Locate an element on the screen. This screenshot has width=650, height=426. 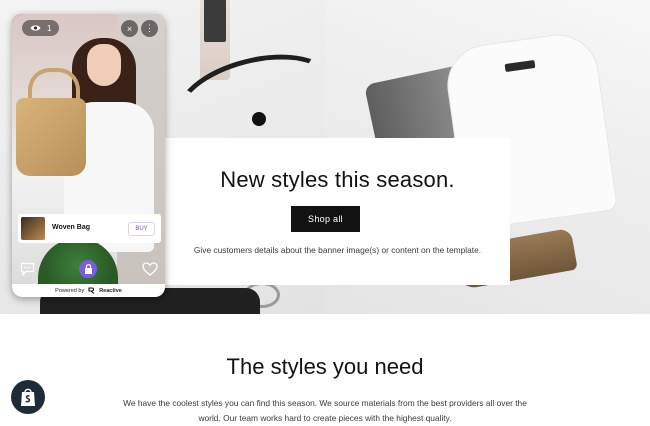
like-button is located at coordinates (150, 269).